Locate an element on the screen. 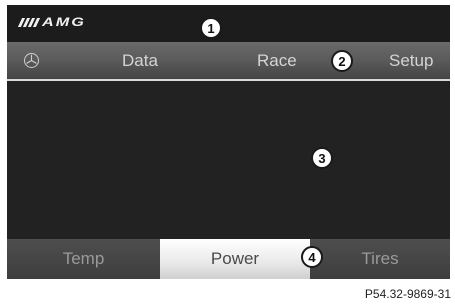 The image size is (455, 305). callout-1: 1 is located at coordinates (211, 28).